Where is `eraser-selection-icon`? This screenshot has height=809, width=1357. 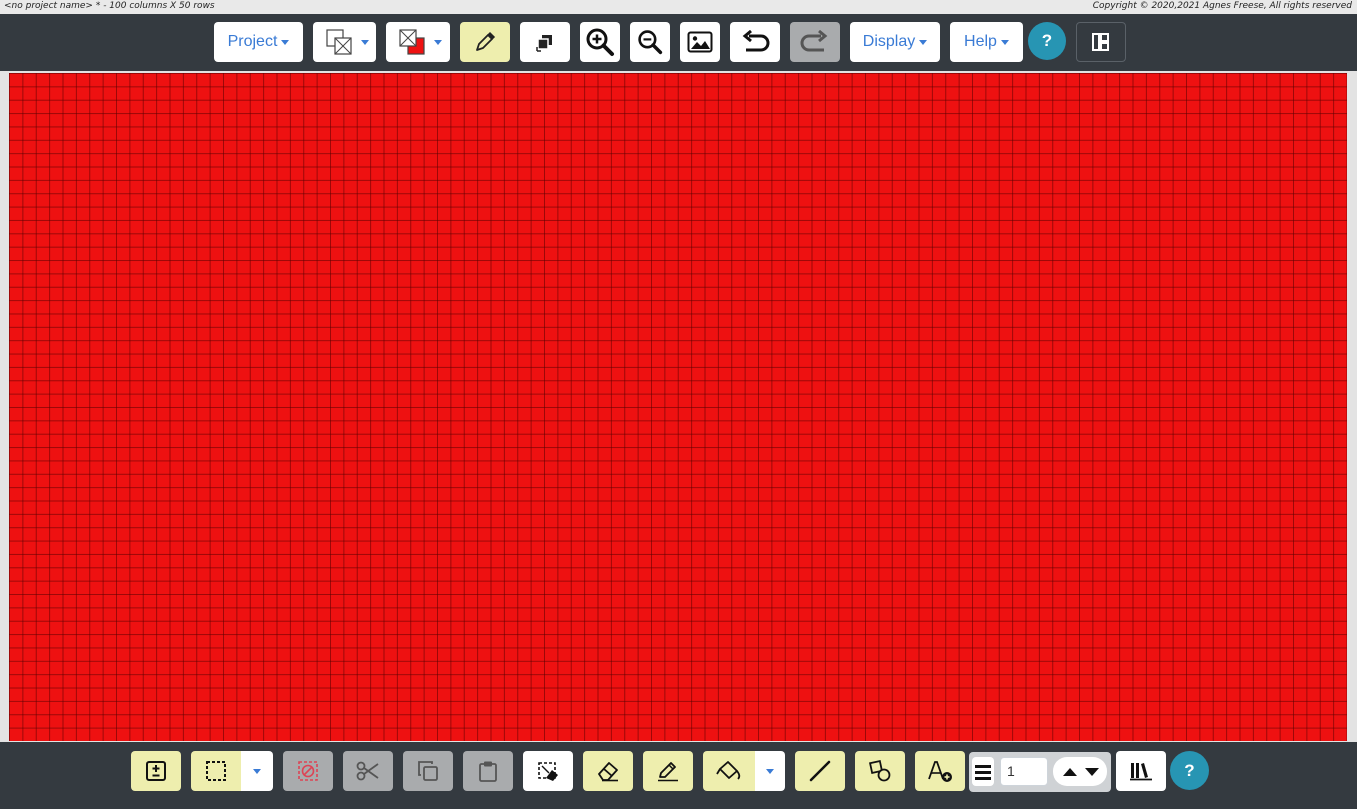 eraser-selection-icon is located at coordinates (548, 771).